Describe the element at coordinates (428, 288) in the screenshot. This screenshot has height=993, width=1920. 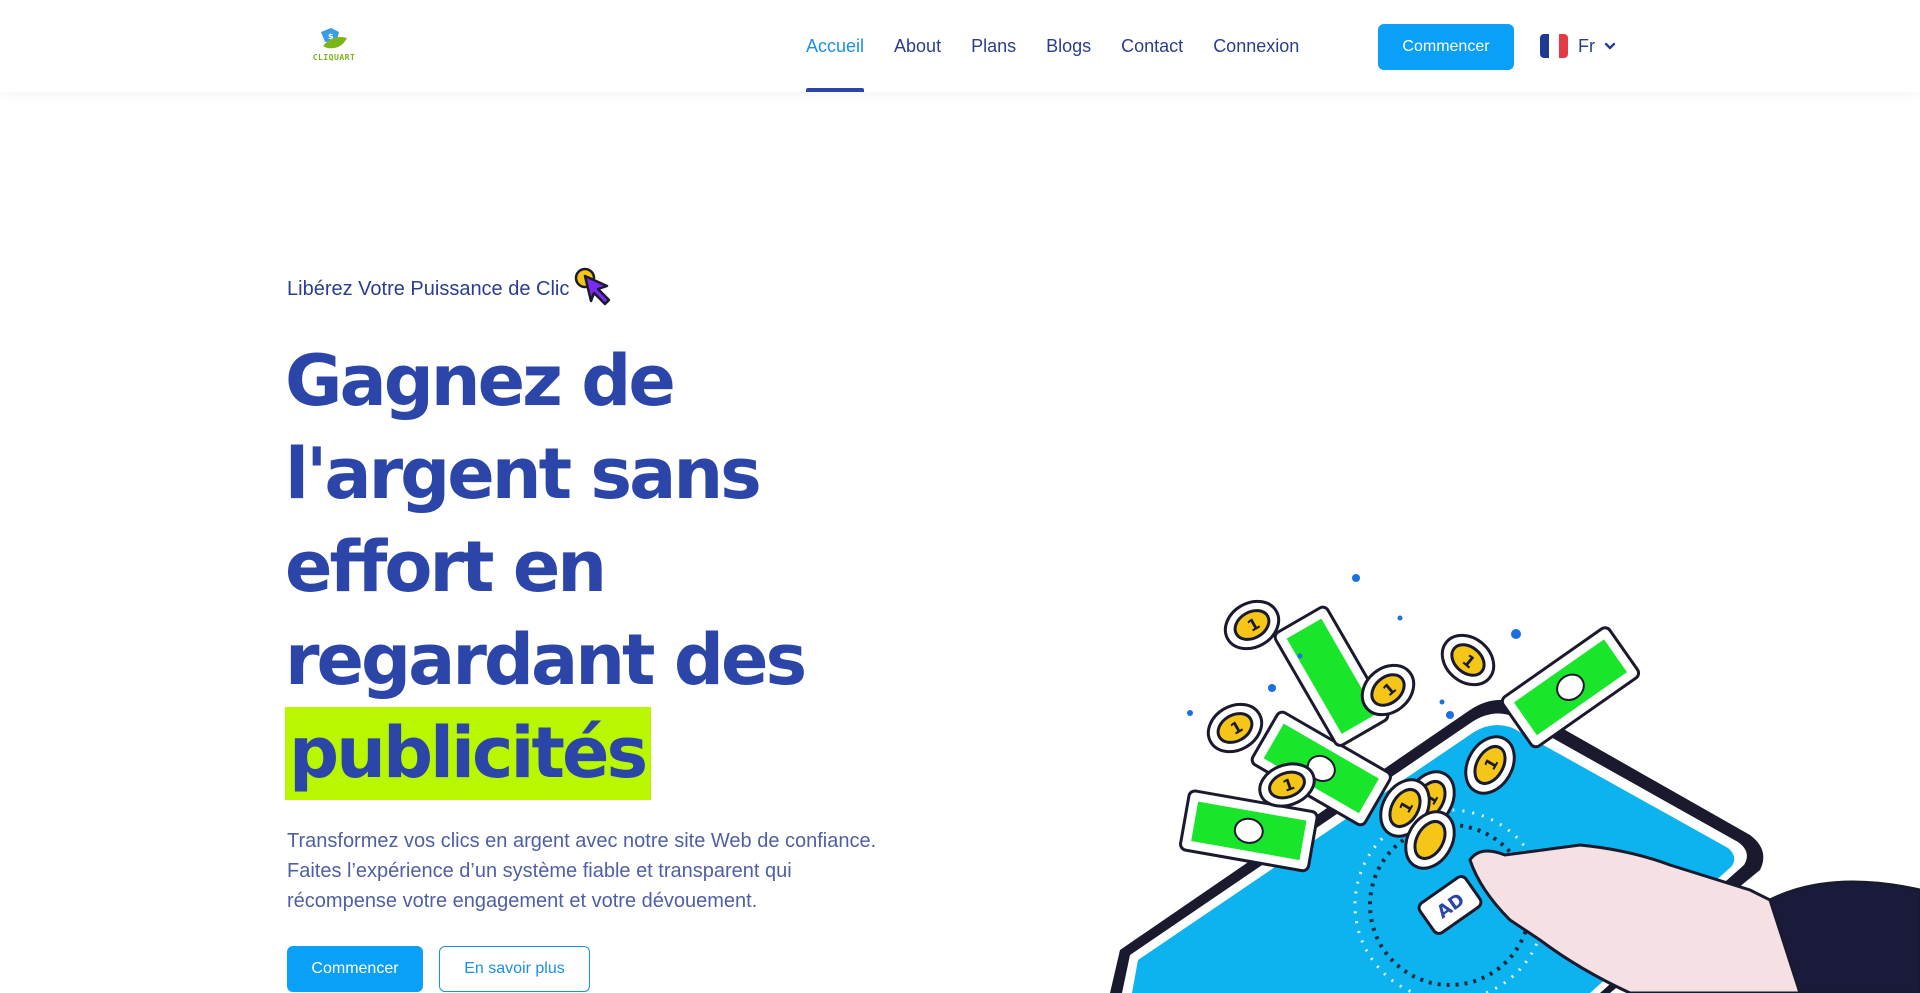
I see `eyebrow-text: Libérez Votre Puissance de Clic` at that location.